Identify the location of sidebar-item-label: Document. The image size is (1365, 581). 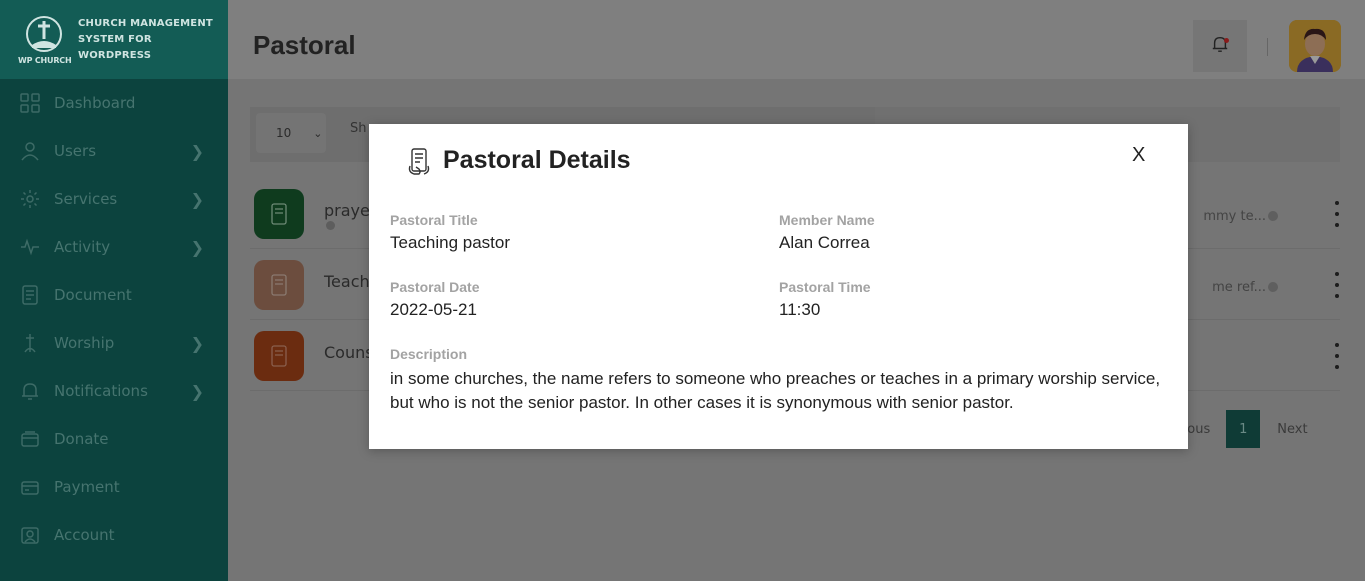
(93, 295).